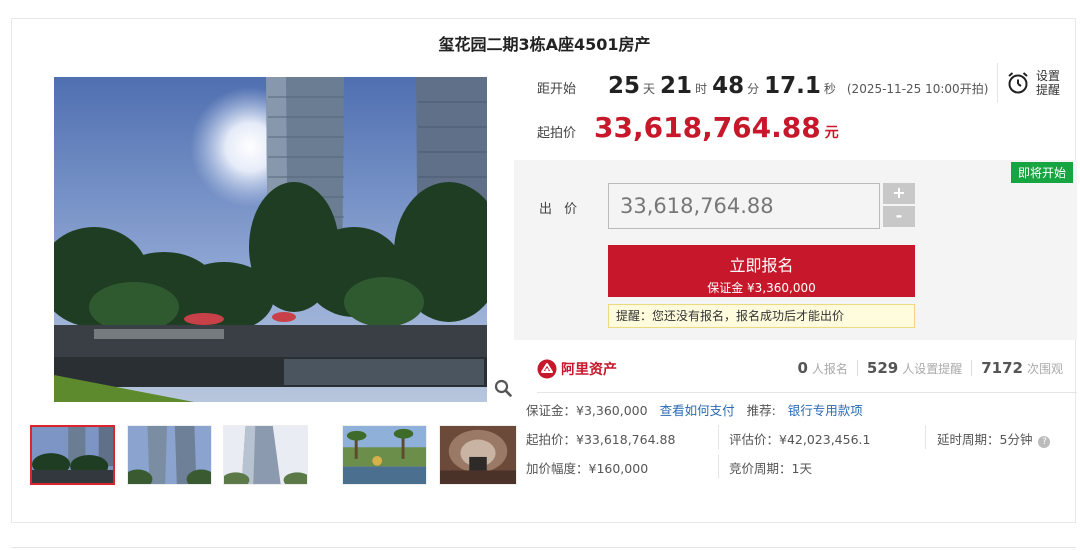 This screenshot has height=551, width=1080. What do you see at coordinates (1018, 83) in the screenshot?
I see `alarm-clock-icon` at bounding box center [1018, 83].